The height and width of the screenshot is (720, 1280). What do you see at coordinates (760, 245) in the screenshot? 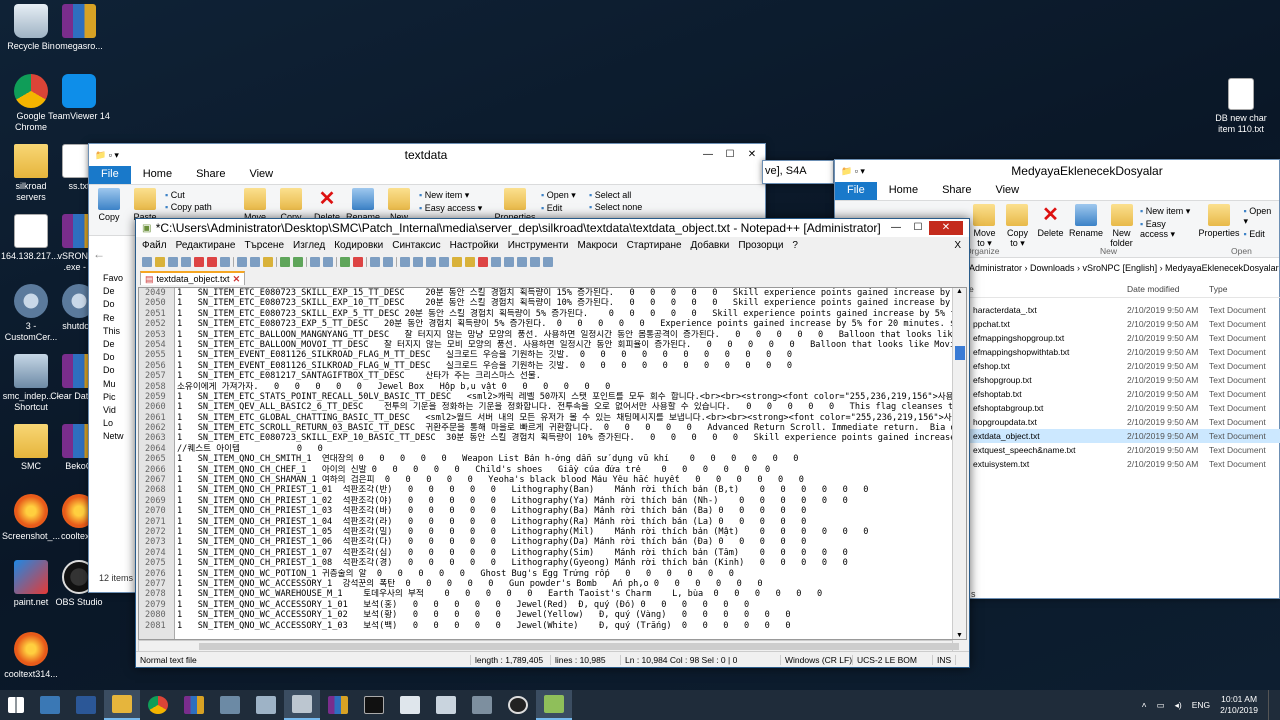
I see `menu-item: Прозорци` at bounding box center [760, 245].